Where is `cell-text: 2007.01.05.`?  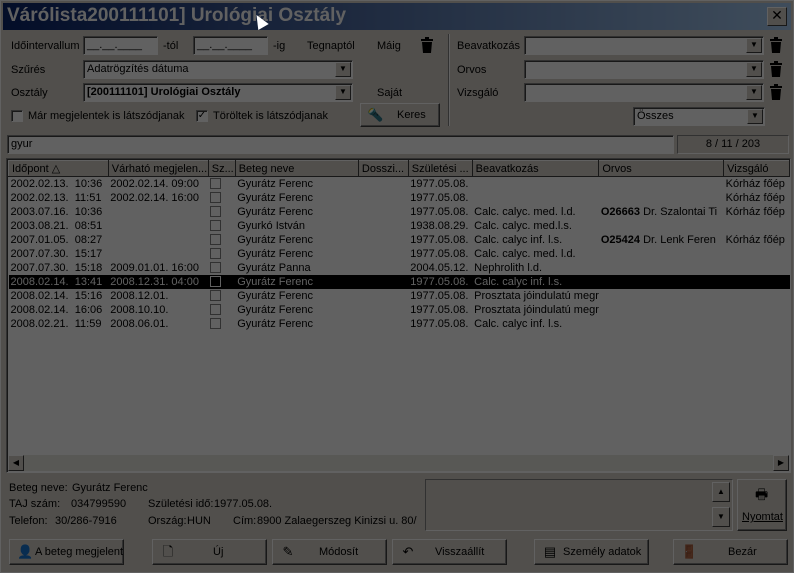
cell-text: 2007.01.05. is located at coordinates (39, 239).